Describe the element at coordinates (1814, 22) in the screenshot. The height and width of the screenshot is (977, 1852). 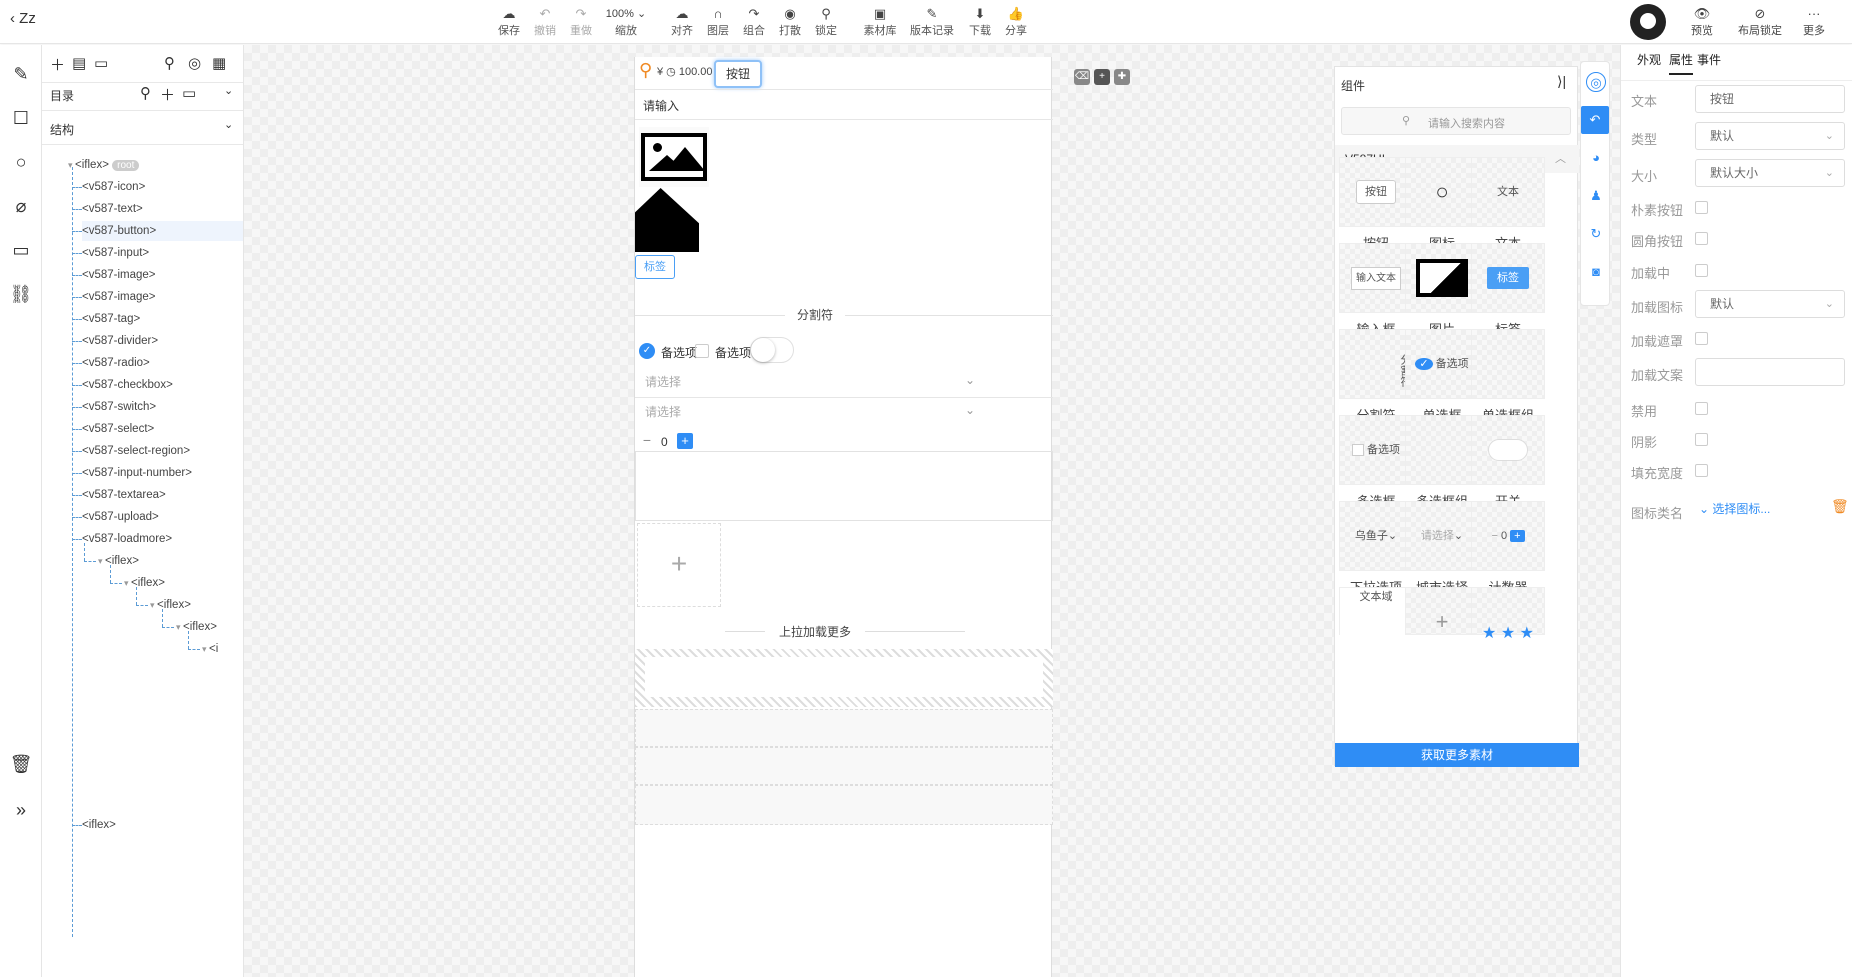
I see `more-button: ··· 更多` at that location.